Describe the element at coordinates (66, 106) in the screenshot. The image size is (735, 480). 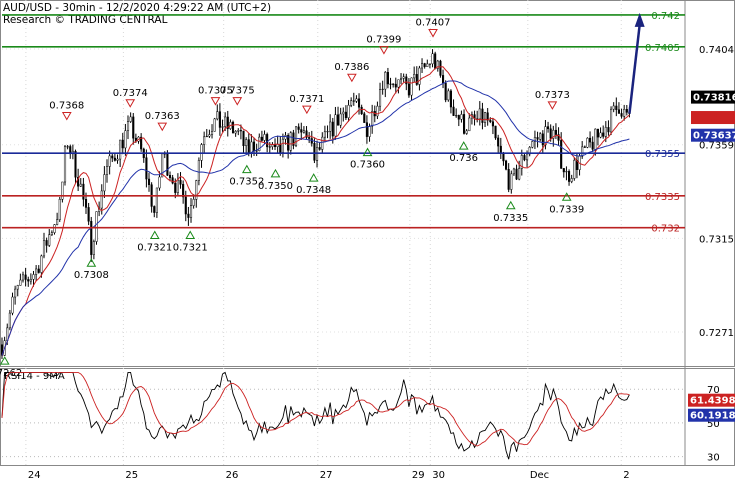
I see `swing-high-label: 0.7368` at that location.